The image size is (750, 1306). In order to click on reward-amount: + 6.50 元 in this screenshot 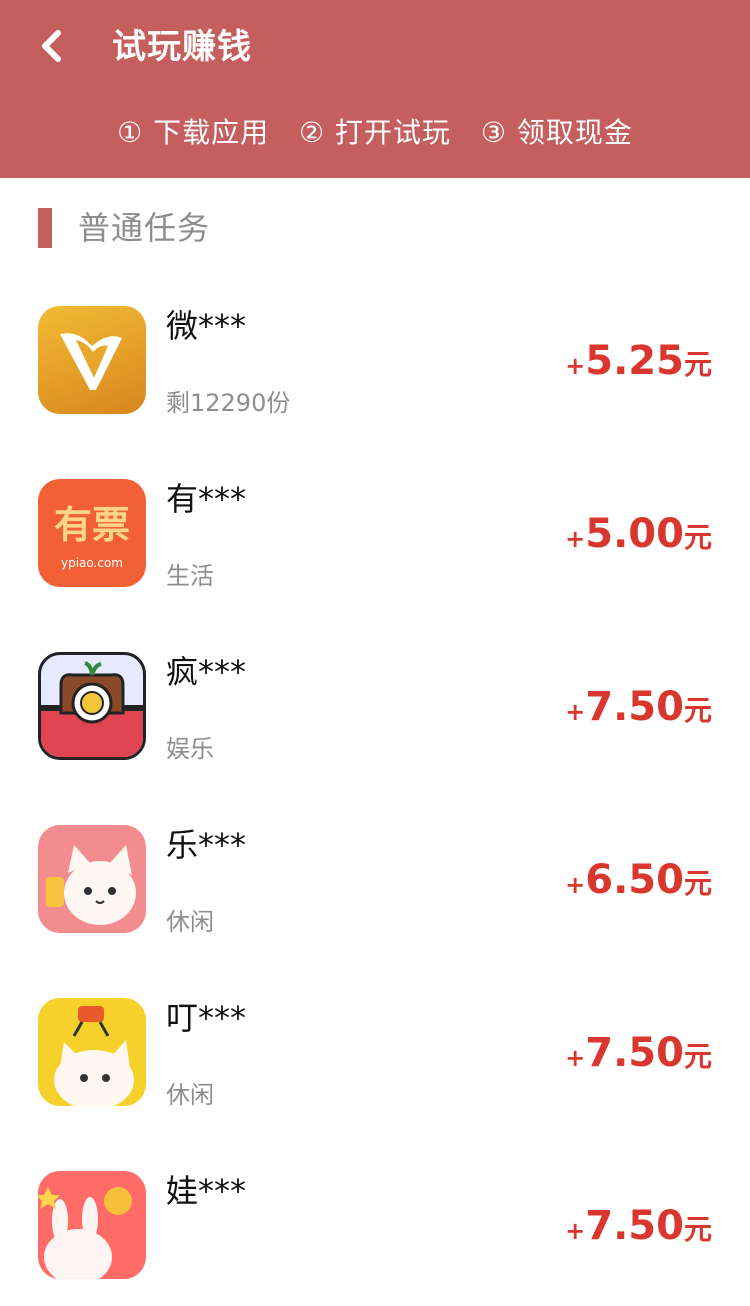, I will do `click(638, 882)`.